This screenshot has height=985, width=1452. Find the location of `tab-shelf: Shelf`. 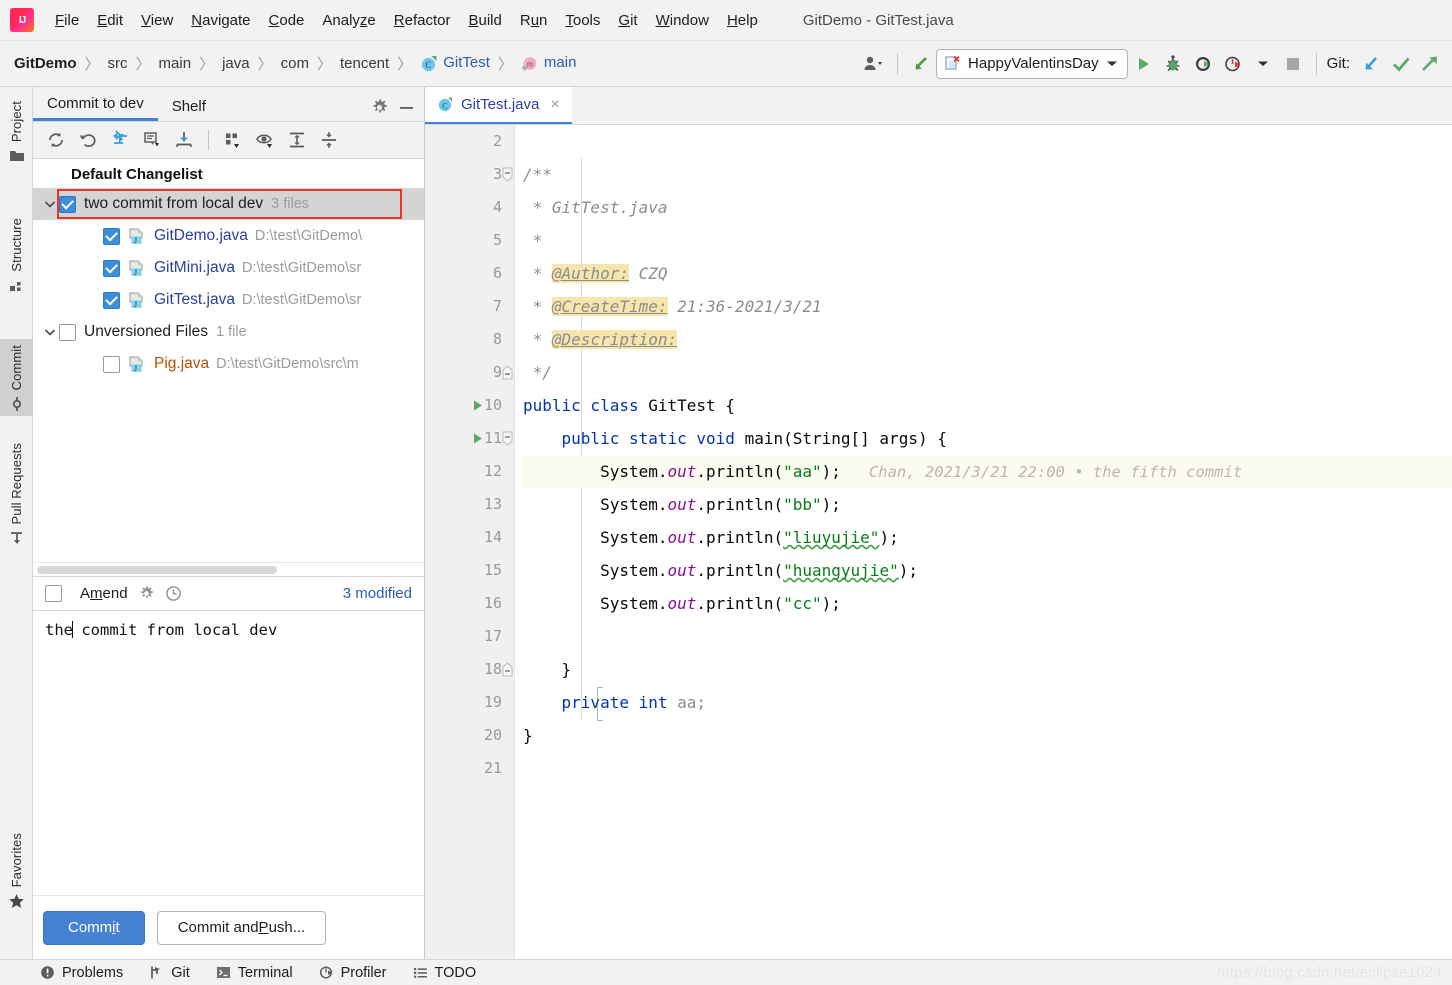

tab-shelf: Shelf is located at coordinates (189, 107).